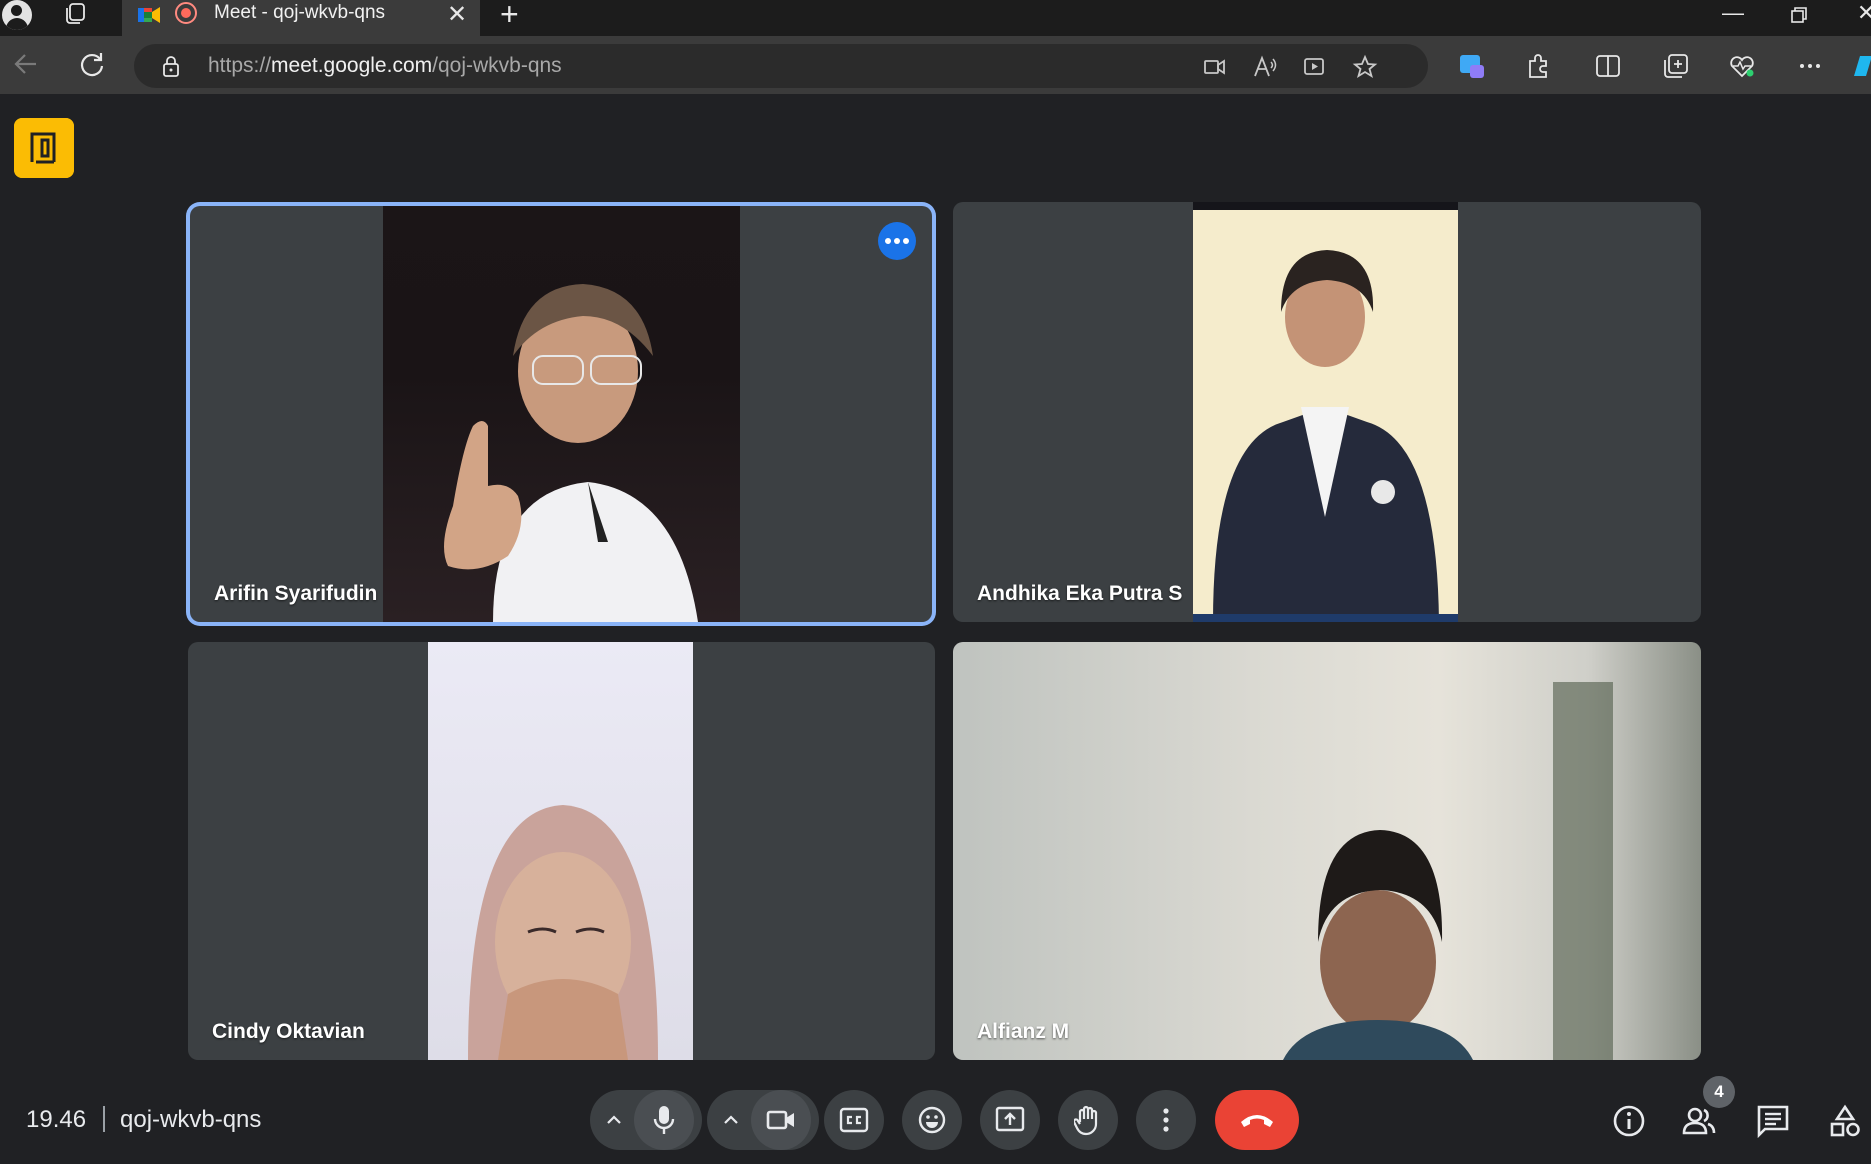 Image resolution: width=1871 pixels, height=1164 pixels. What do you see at coordinates (1023, 1031) in the screenshot?
I see `participant-name: Alfianz M` at bounding box center [1023, 1031].